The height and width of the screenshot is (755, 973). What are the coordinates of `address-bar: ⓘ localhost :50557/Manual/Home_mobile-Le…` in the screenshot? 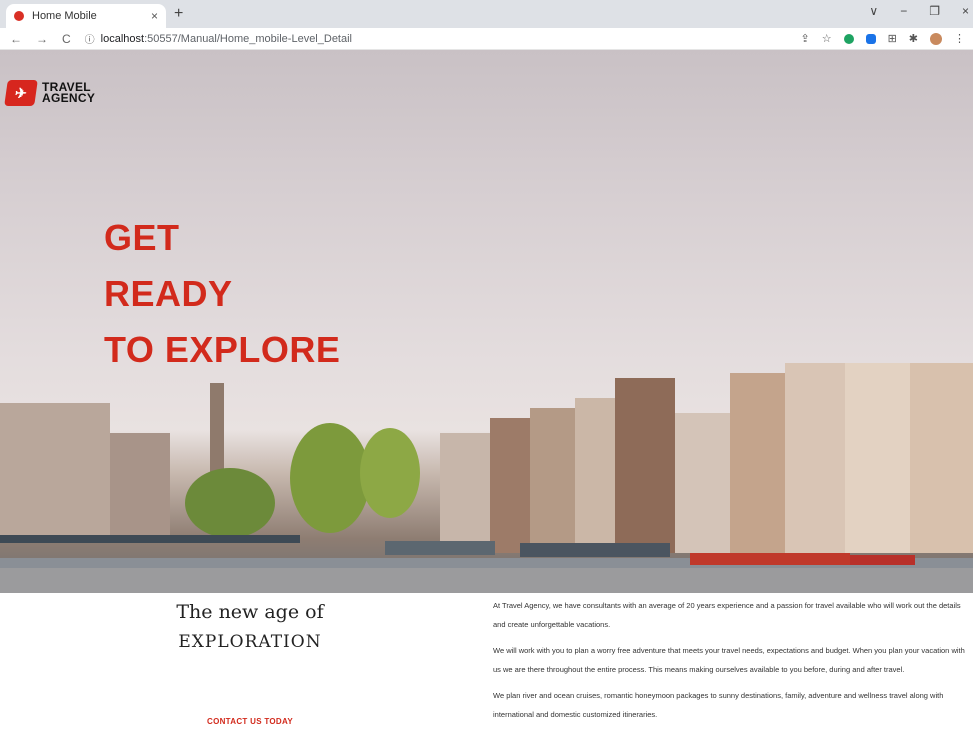 It's located at (435, 39).